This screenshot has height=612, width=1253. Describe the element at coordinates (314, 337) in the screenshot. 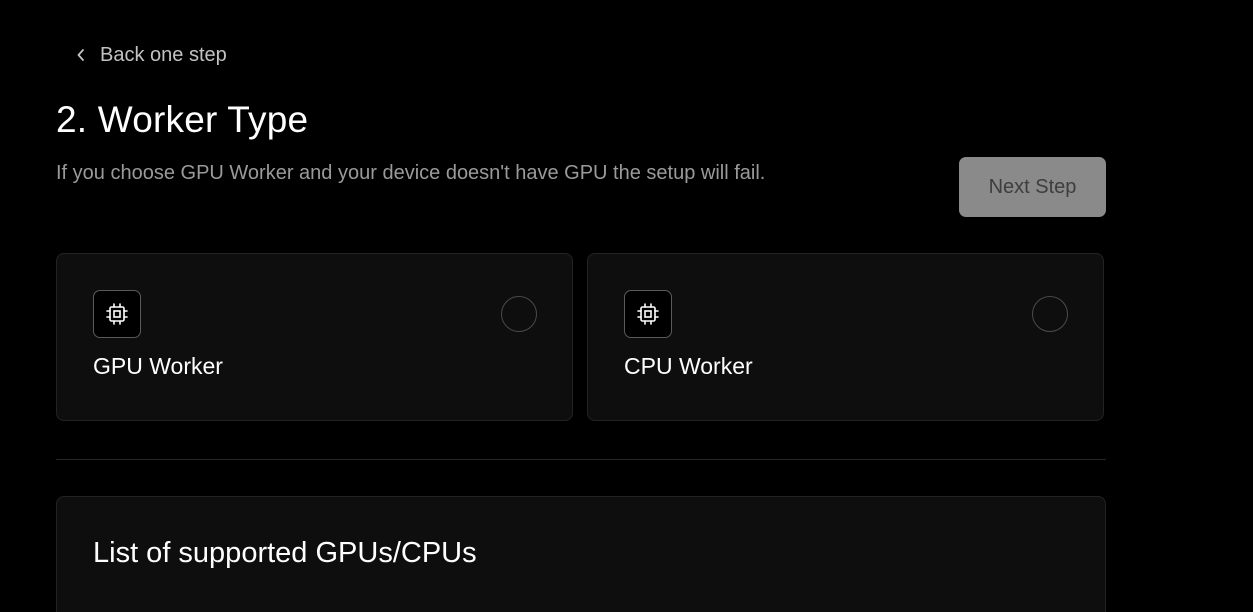

I see `gpu-worker-option: GPU Worker` at that location.